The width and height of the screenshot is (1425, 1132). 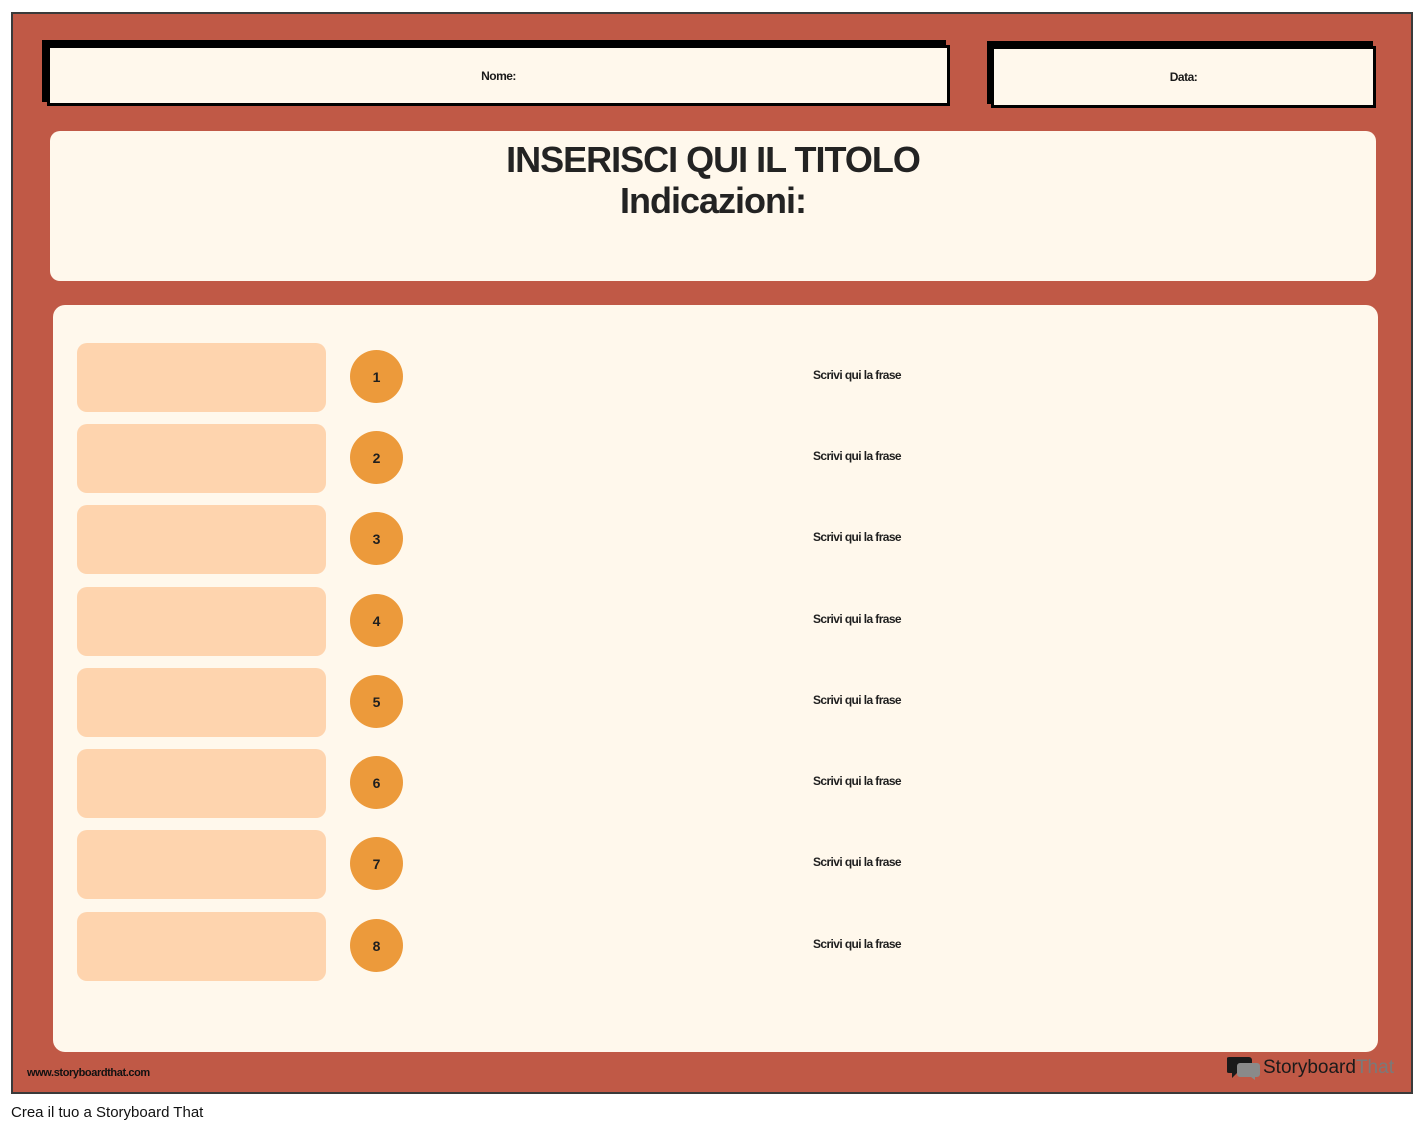 What do you see at coordinates (715, 864) in the screenshot?
I see `list-row: 7 Scrivi qui la frase` at bounding box center [715, 864].